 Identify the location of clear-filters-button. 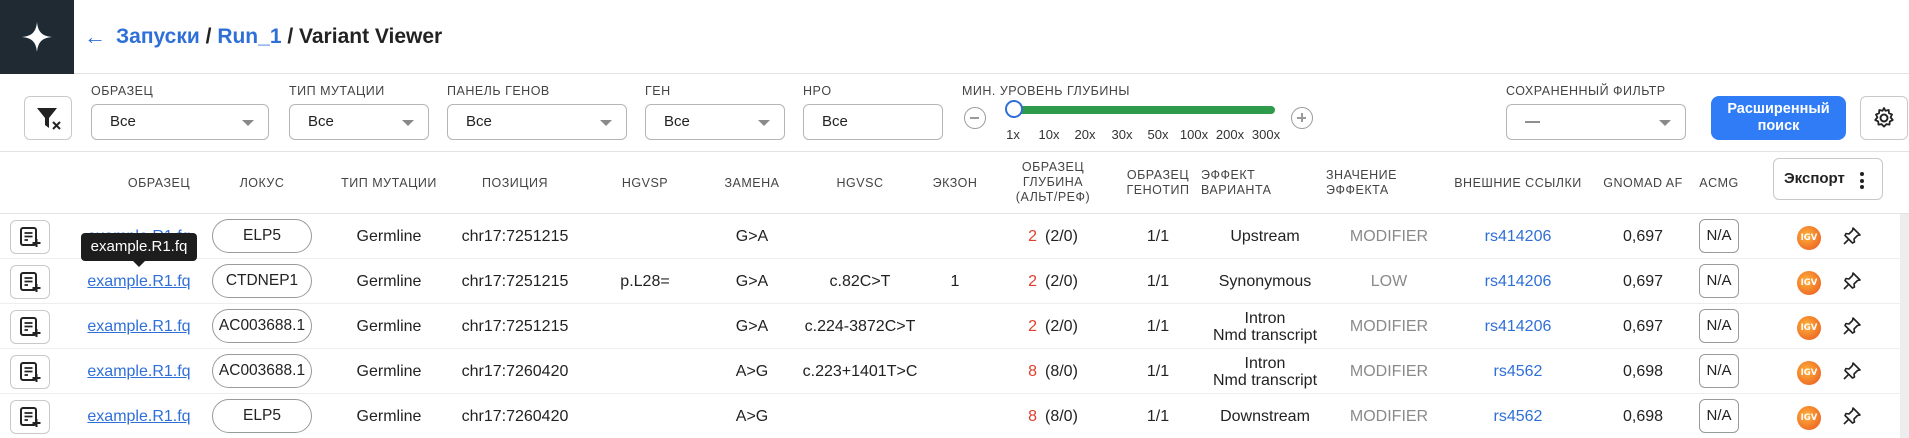
(48, 118).